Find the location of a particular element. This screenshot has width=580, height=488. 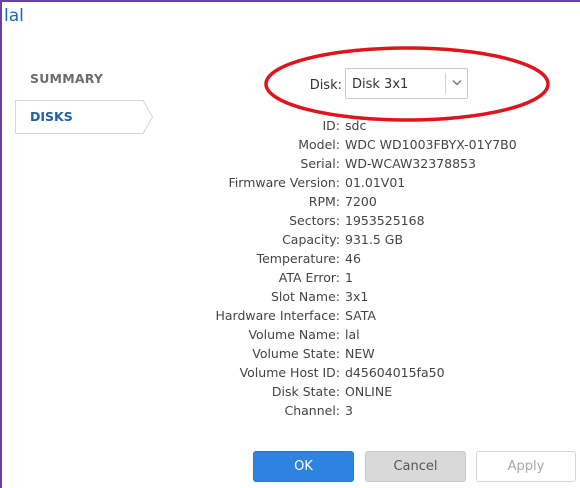

detail-key: Disk State: is located at coordinates (305, 391).